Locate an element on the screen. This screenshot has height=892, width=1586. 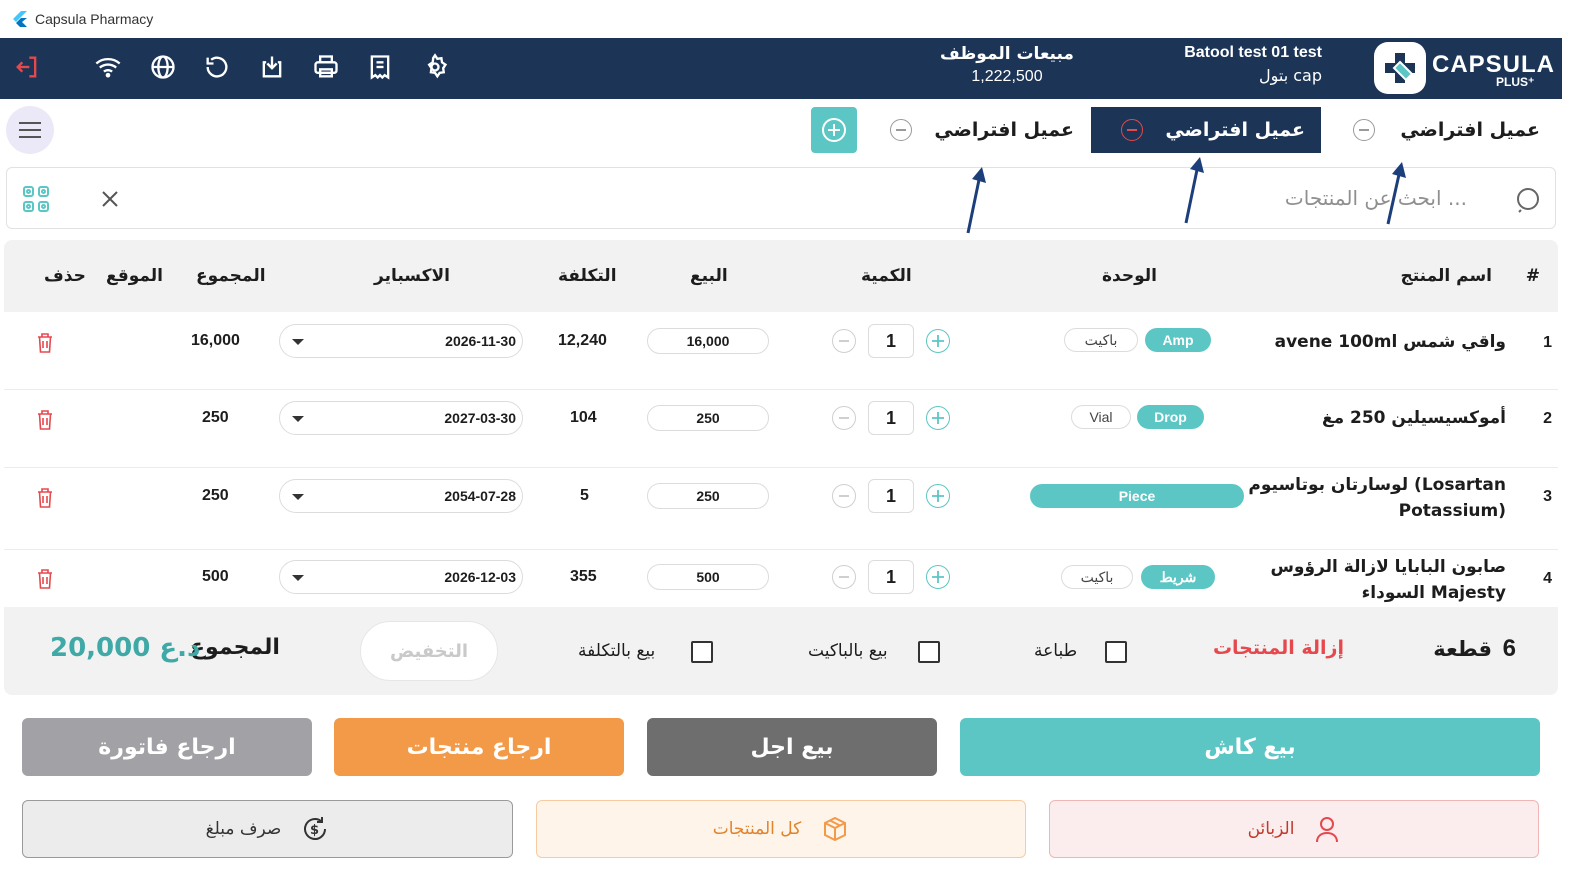
return-products-button: ارجاع منتجات is located at coordinates (479, 747).